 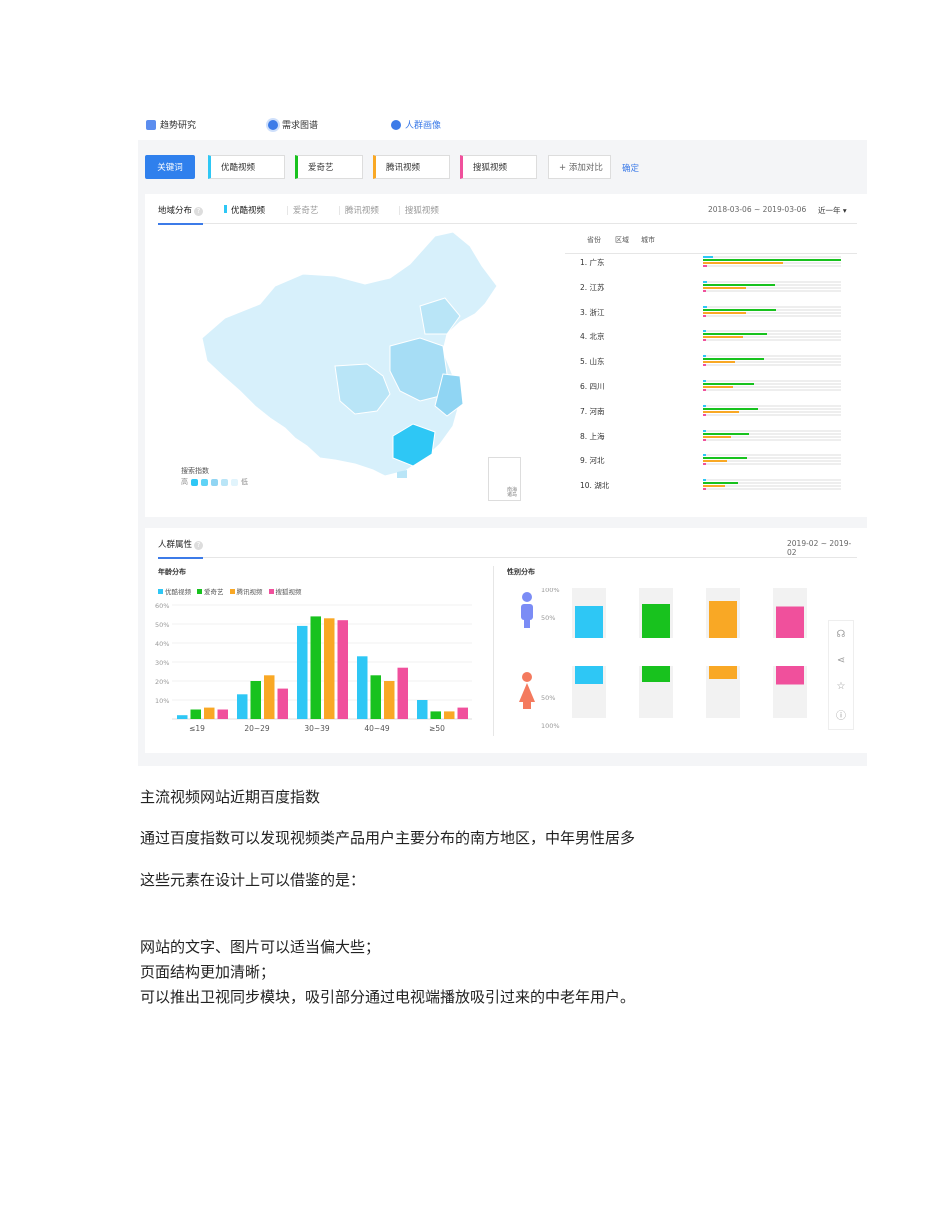 What do you see at coordinates (175, 211) in the screenshot?
I see `region-title-label: 地域分布` at bounding box center [175, 211].